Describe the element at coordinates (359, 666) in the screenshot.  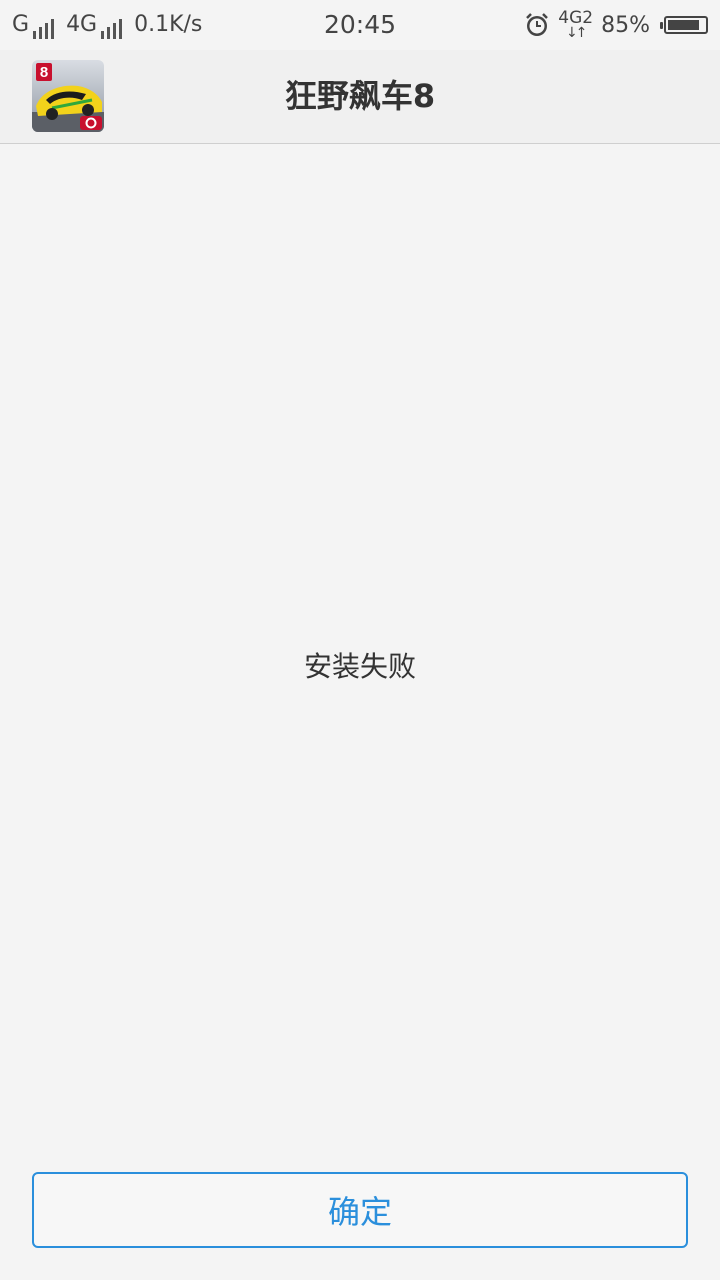
I see `install-status-message: 安装失败` at that location.